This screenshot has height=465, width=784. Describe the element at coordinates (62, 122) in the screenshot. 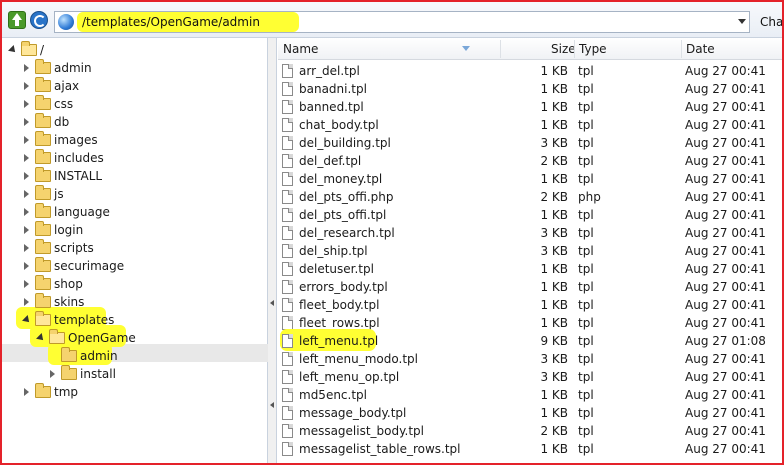

I see `tree-node-label: db` at that location.